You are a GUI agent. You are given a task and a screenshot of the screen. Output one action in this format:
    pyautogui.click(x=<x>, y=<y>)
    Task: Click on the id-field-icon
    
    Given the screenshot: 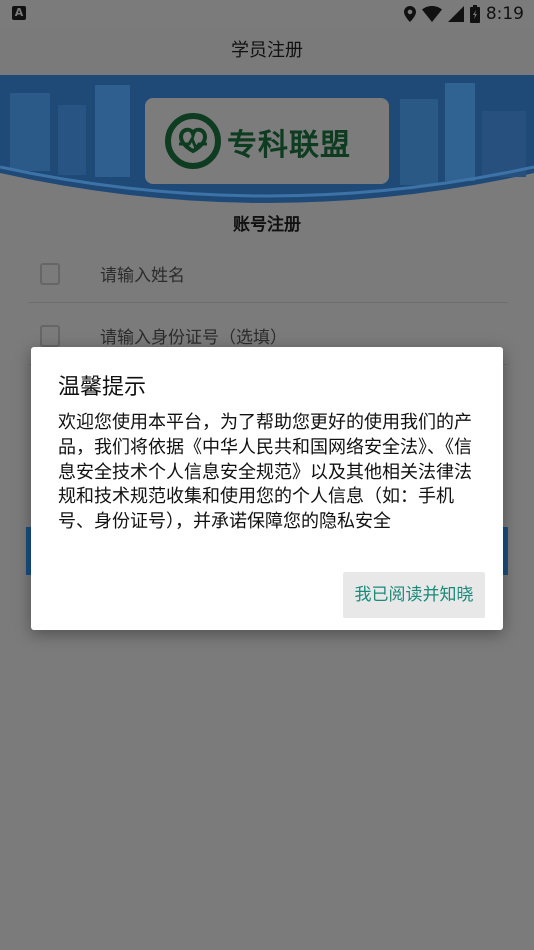 What is the action you would take?
    pyautogui.click(x=50, y=336)
    